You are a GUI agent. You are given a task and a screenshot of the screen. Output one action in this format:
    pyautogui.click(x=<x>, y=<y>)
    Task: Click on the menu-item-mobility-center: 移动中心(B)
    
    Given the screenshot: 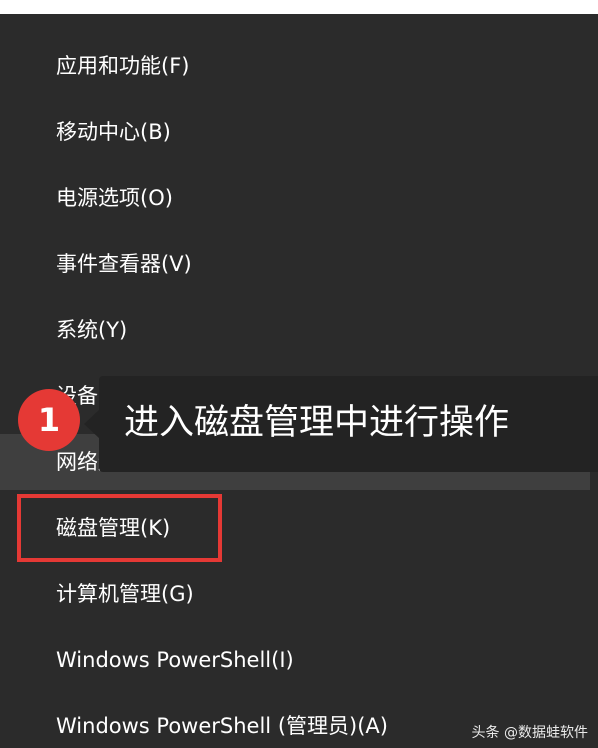 What is the action you would take?
    pyautogui.click(x=299, y=132)
    